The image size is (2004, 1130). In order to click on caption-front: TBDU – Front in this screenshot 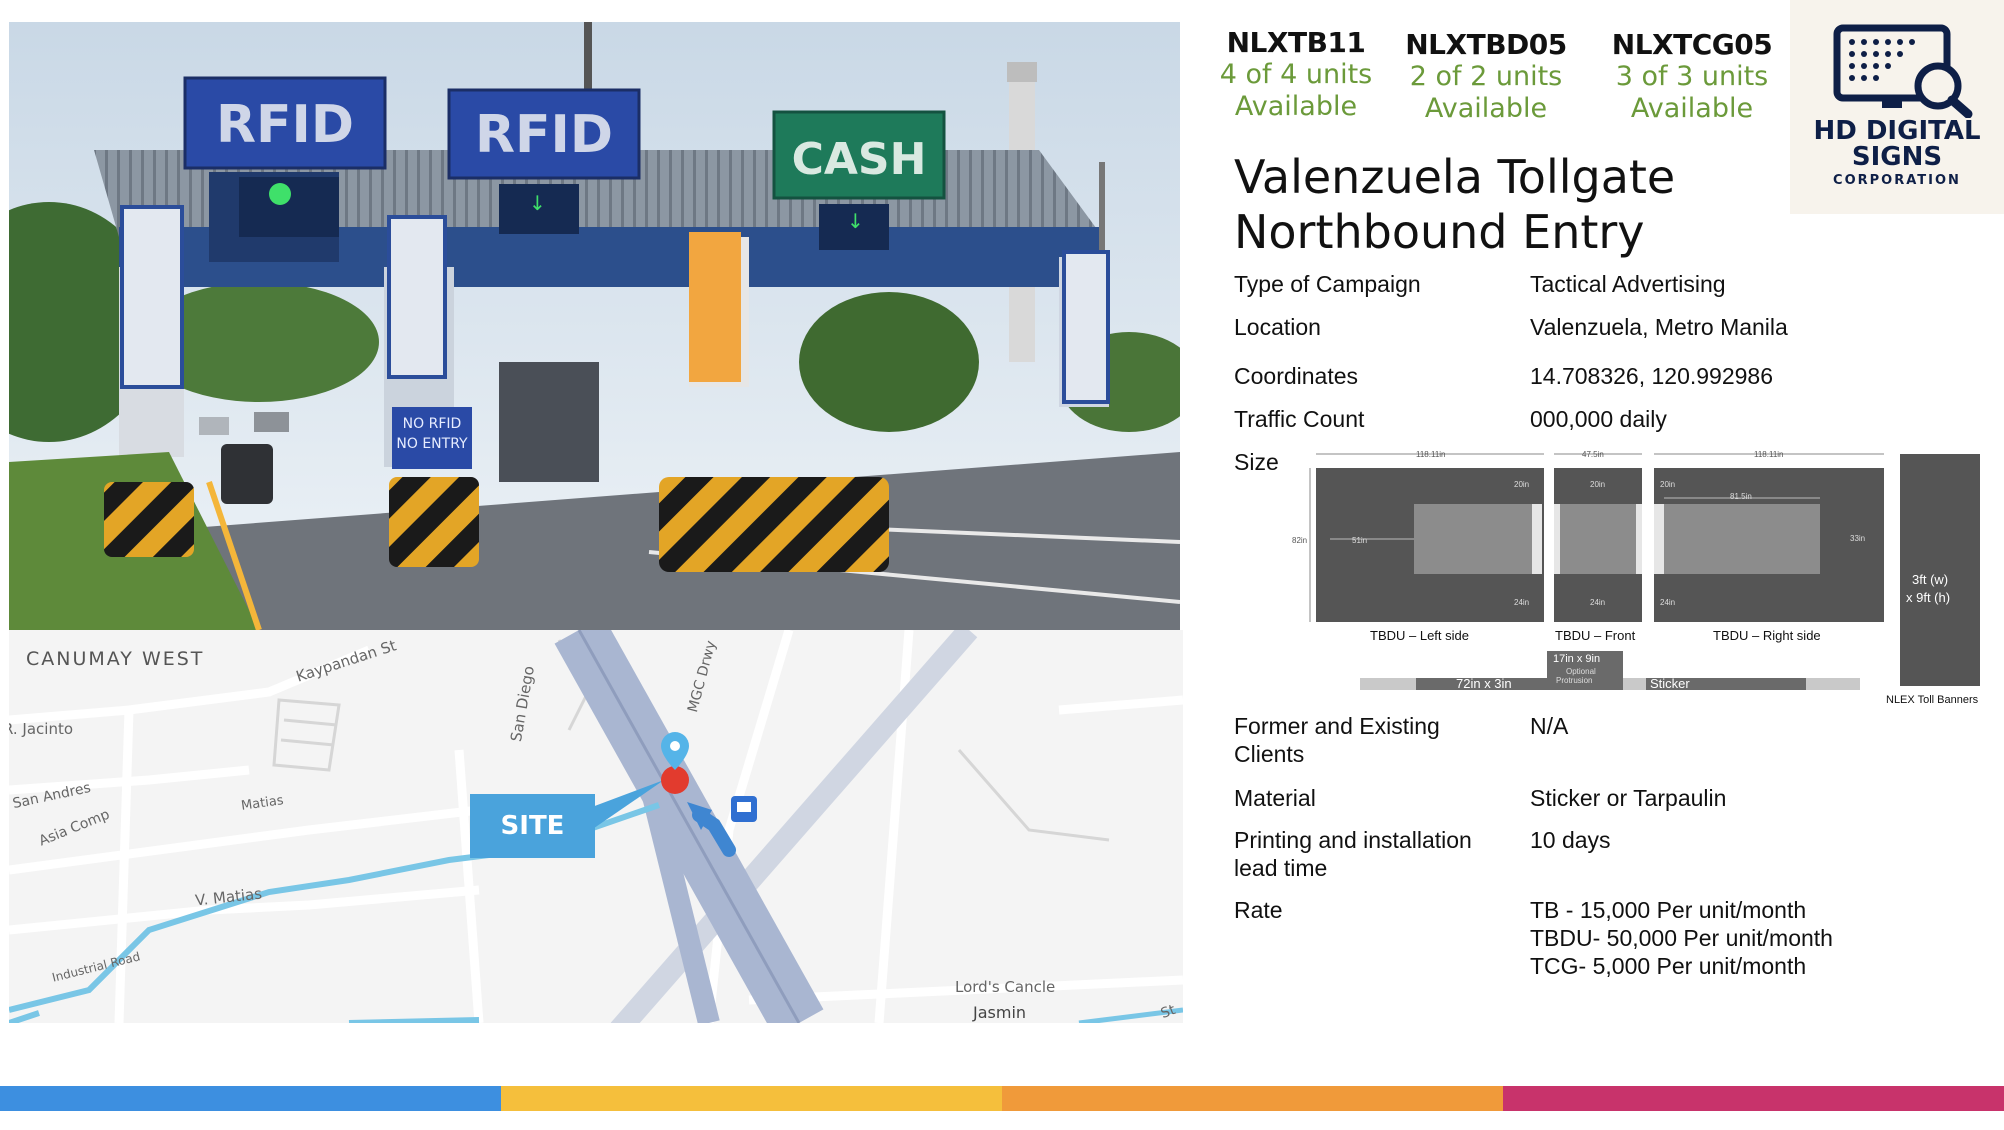, I will do `click(1595, 635)`.